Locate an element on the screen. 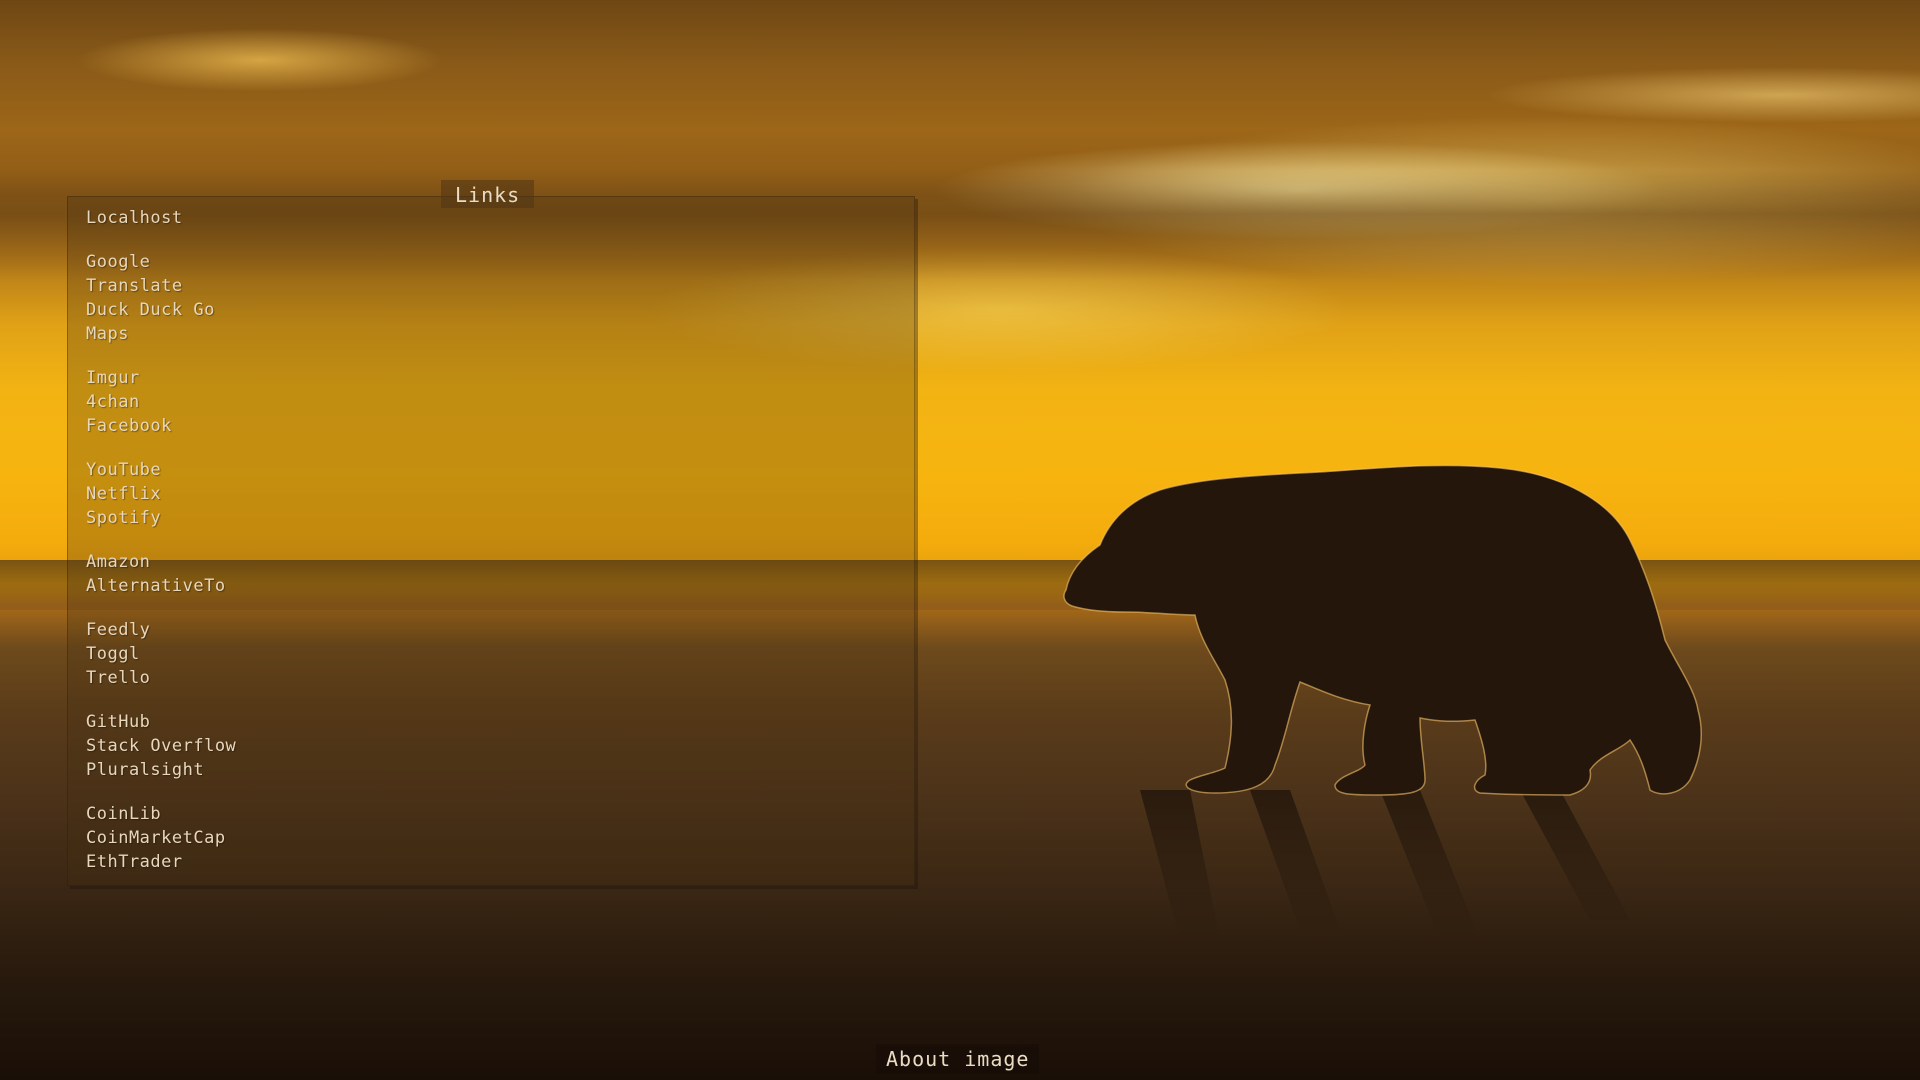  link-group: YouTube Netflix Spotify is located at coordinates (161, 494).